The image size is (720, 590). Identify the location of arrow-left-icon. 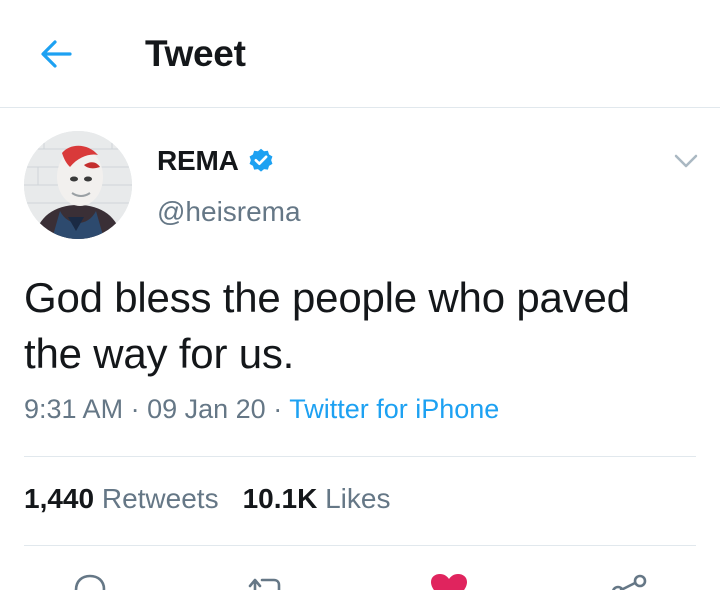
(56, 54).